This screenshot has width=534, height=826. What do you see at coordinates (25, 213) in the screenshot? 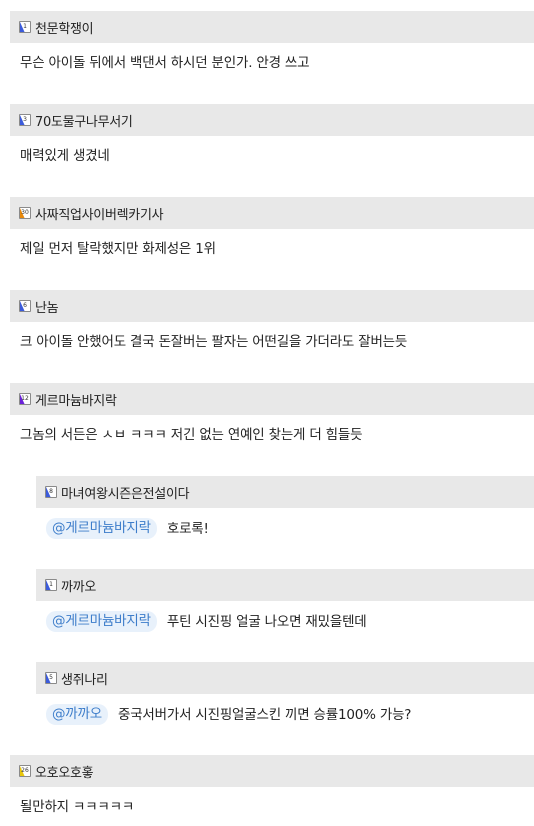
I see `level-icon: 30` at bounding box center [25, 213].